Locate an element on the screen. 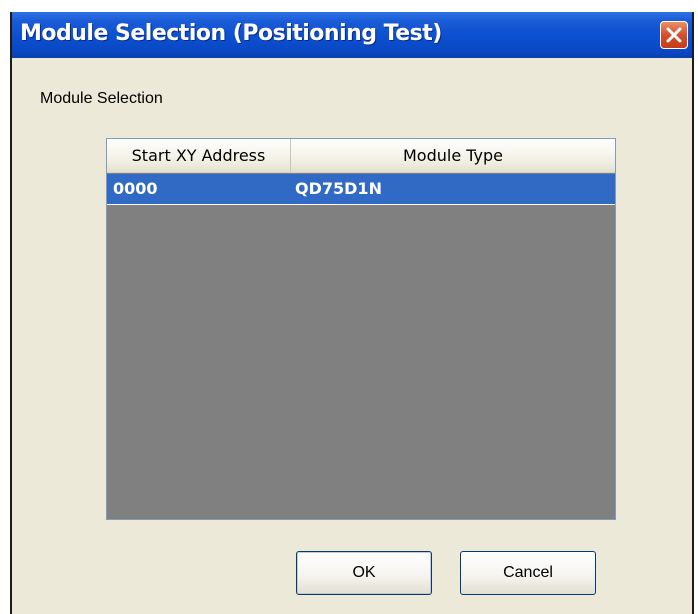 The width and height of the screenshot is (698, 614). cancel-button: Cancel is located at coordinates (528, 573).